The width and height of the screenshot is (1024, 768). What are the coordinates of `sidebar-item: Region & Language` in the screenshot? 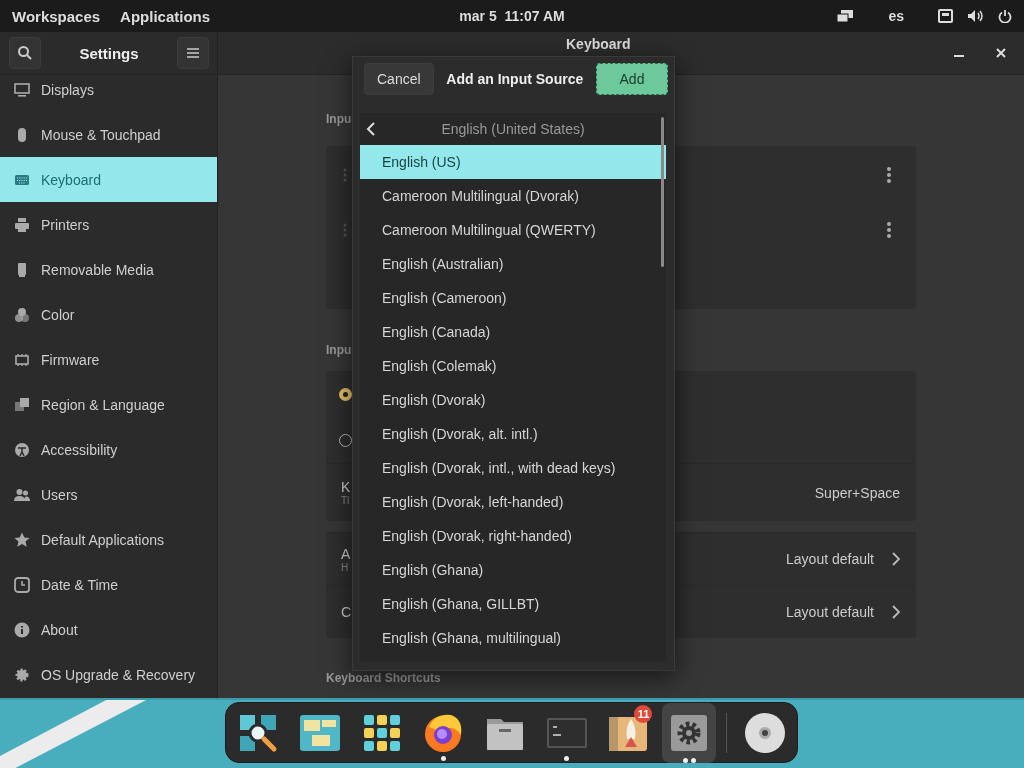 It's located at (108, 404).